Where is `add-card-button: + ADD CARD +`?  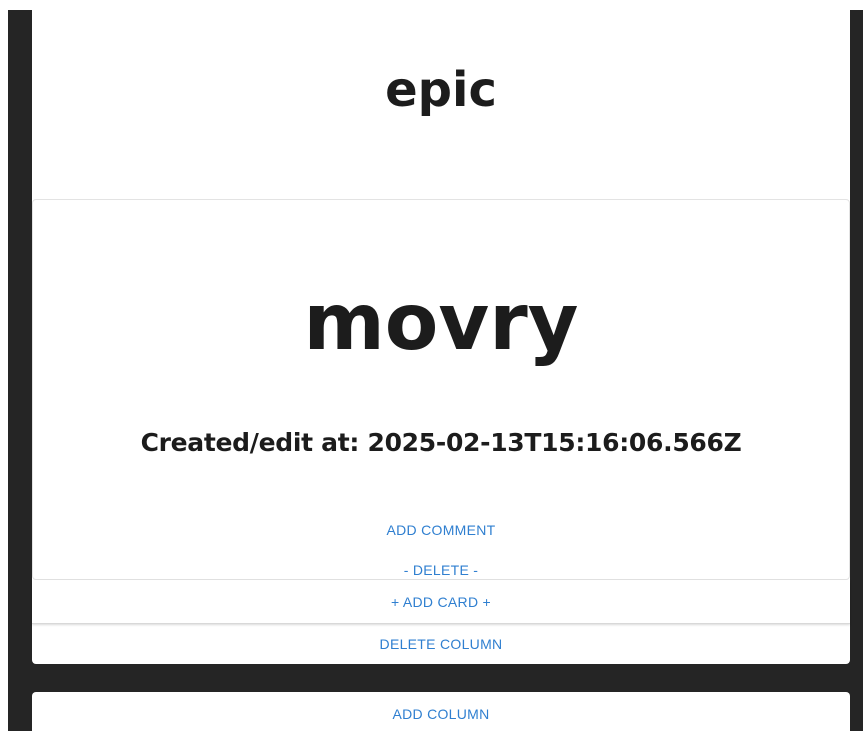
add-card-button: + ADD CARD + is located at coordinates (441, 602).